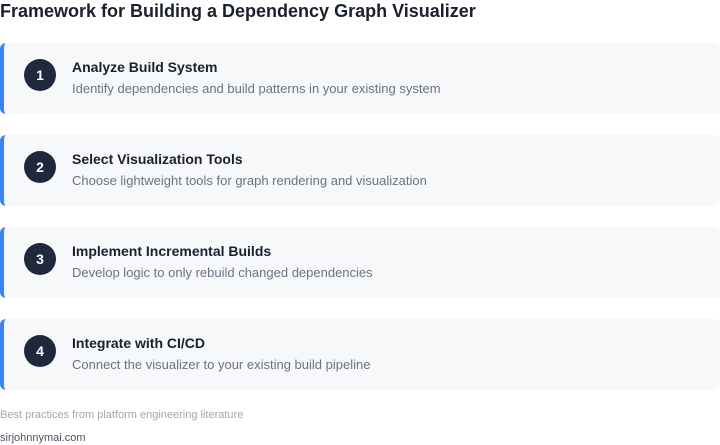 The width and height of the screenshot is (720, 445). What do you see at coordinates (40, 75) in the screenshot?
I see `step-number-badge: 1` at bounding box center [40, 75].